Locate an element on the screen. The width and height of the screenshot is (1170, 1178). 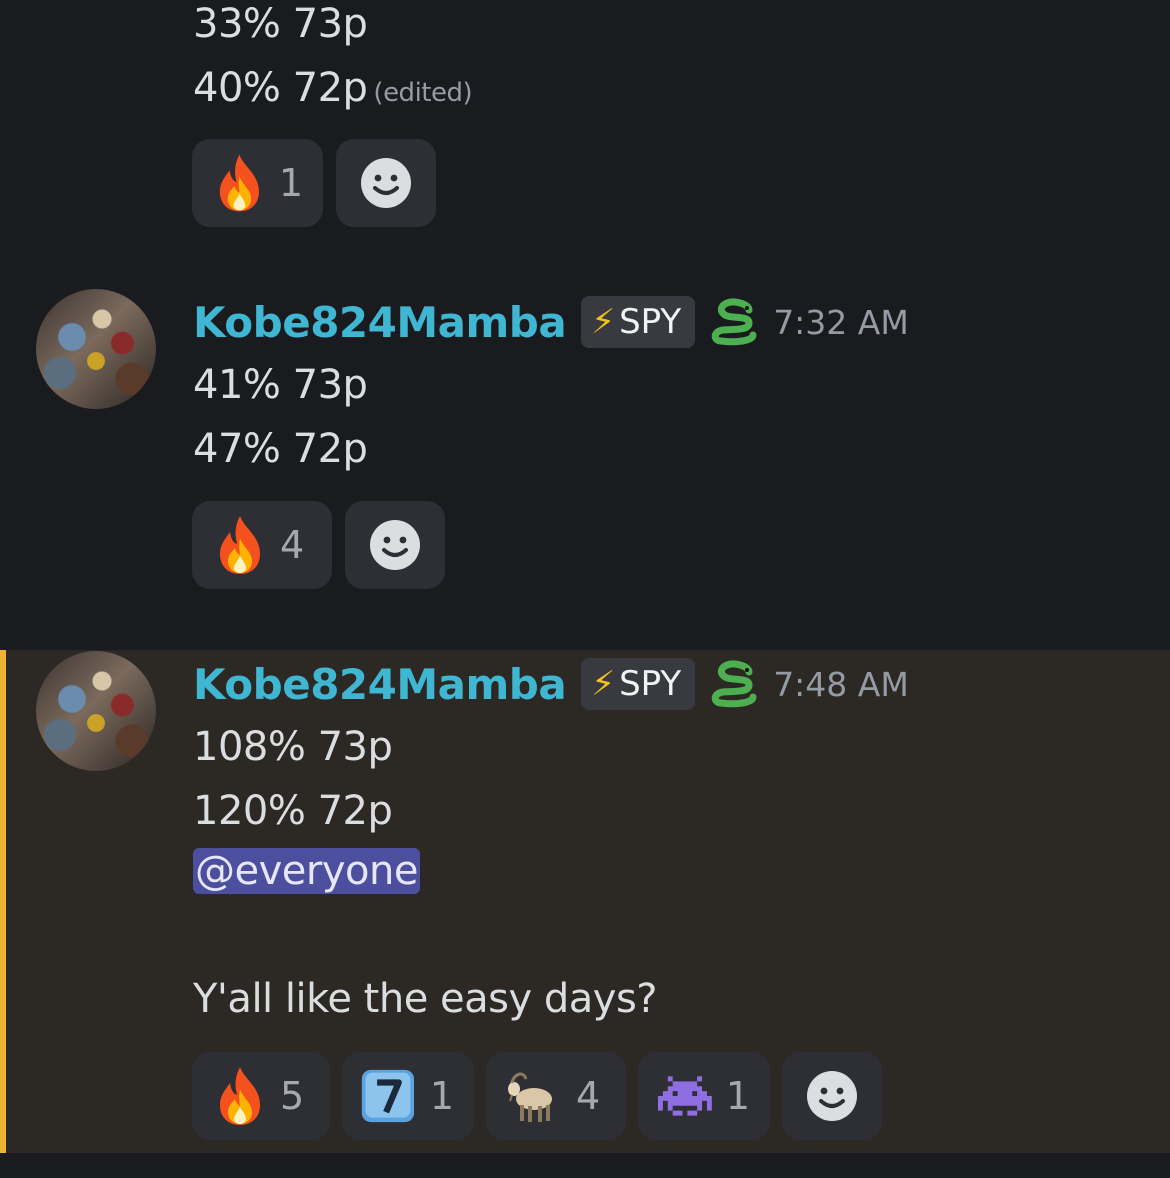
reaction-fire: 4 is located at coordinates (262, 545).